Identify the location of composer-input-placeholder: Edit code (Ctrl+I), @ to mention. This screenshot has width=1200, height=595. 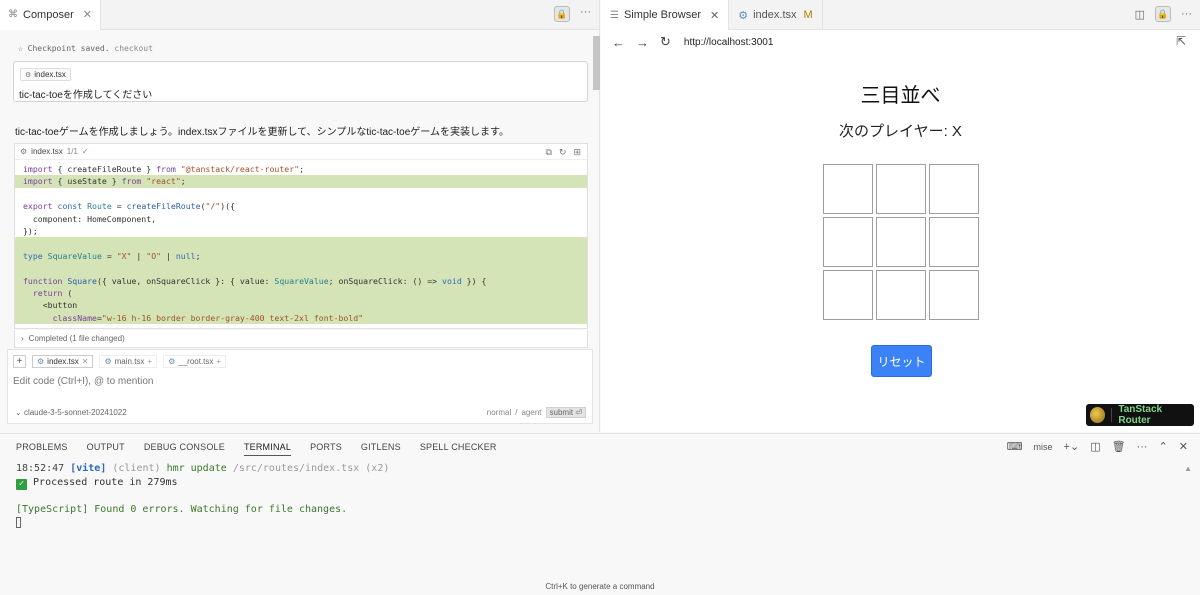
(83, 381).